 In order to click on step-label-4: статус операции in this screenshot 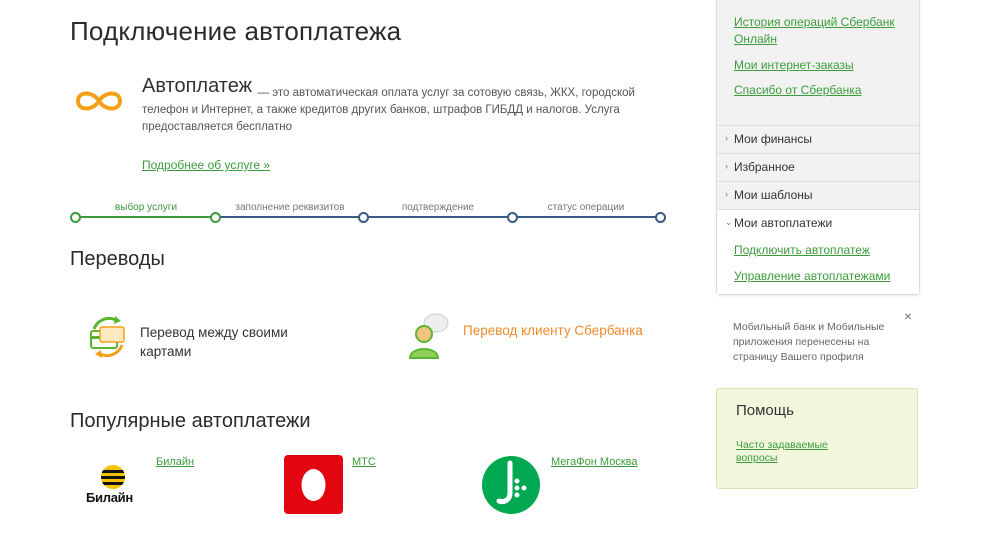, I will do `click(586, 207)`.